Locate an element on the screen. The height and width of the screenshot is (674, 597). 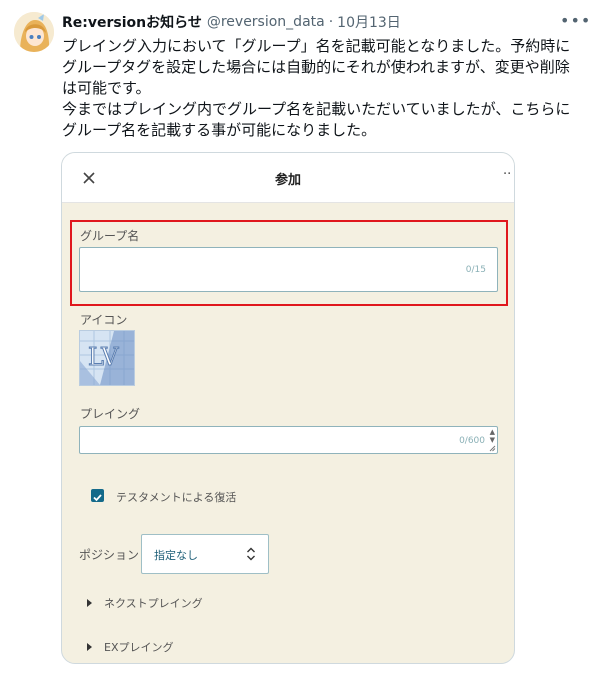
ex-playing-label: EXプレイング is located at coordinates (139, 647).